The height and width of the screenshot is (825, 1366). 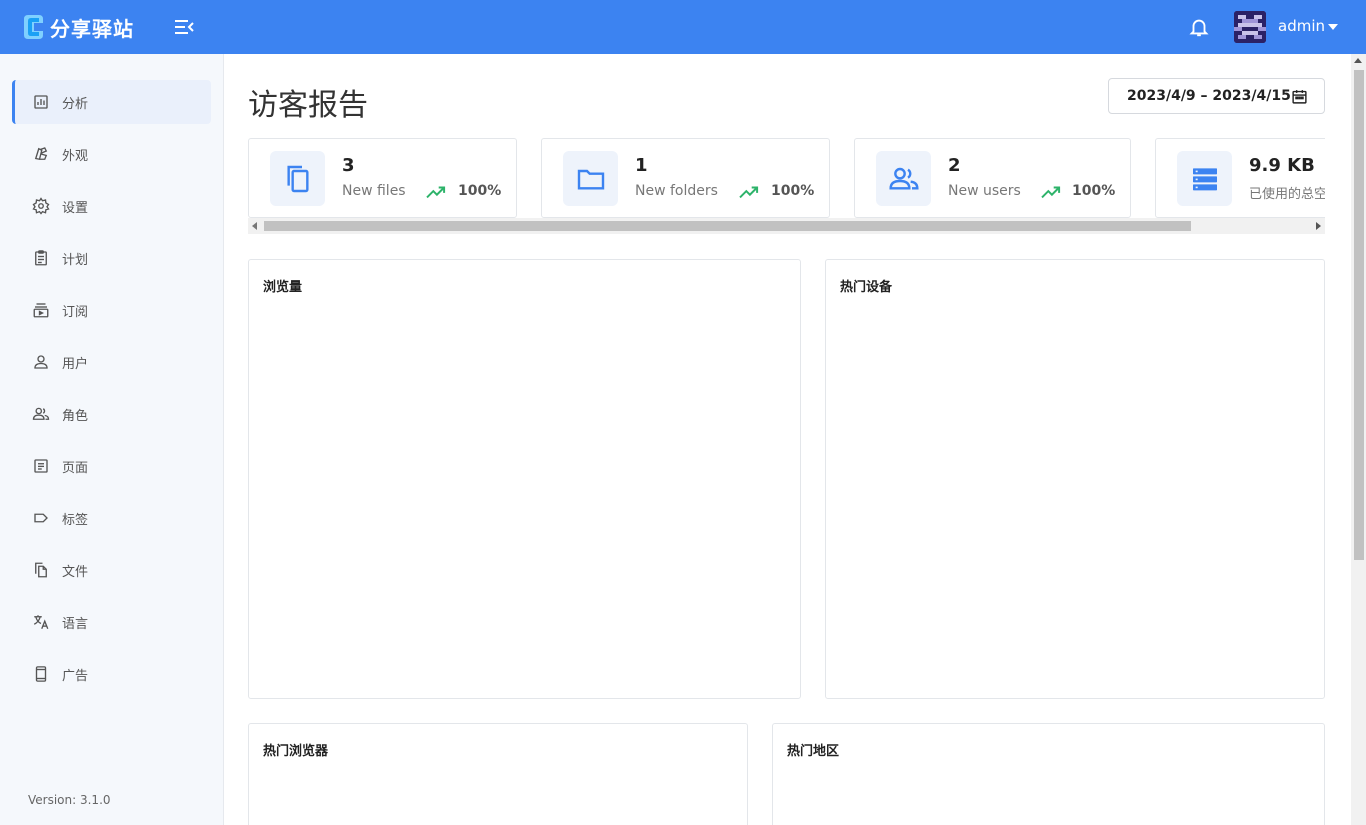 I want to click on sidebar-item-users: 用户, so click(x=111, y=362).